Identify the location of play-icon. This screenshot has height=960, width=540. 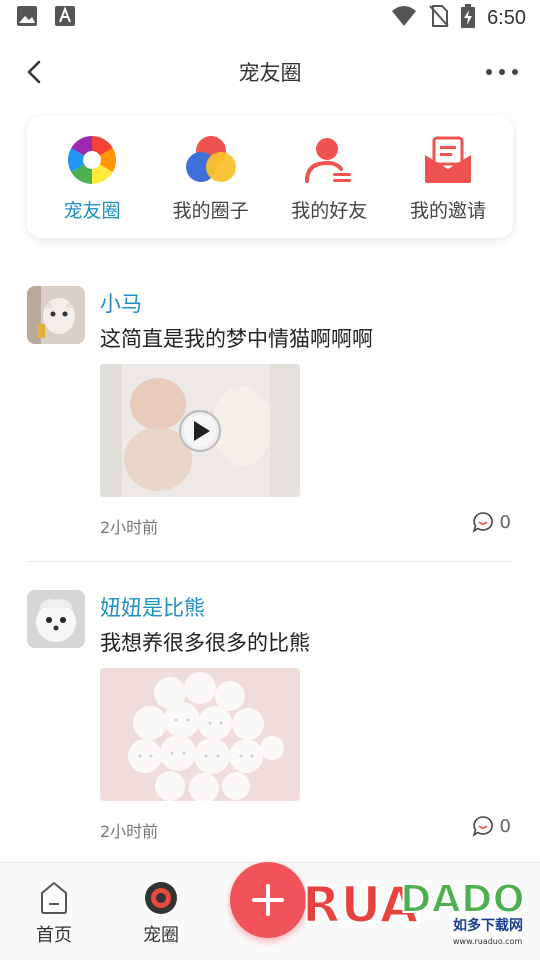
(200, 431).